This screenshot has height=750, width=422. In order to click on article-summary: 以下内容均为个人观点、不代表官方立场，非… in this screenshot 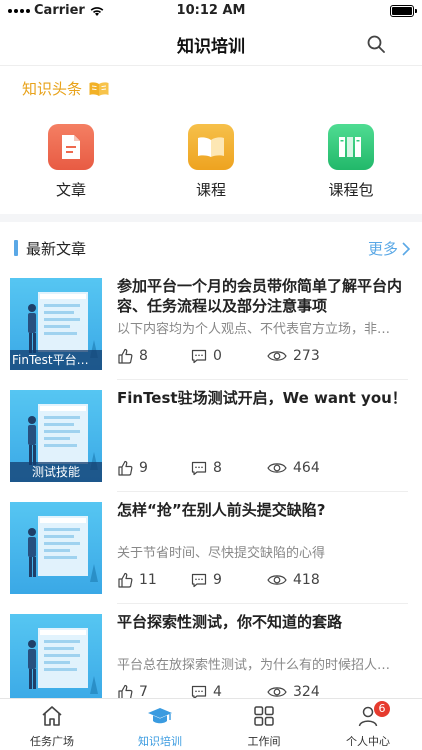, I will do `click(254, 329)`.